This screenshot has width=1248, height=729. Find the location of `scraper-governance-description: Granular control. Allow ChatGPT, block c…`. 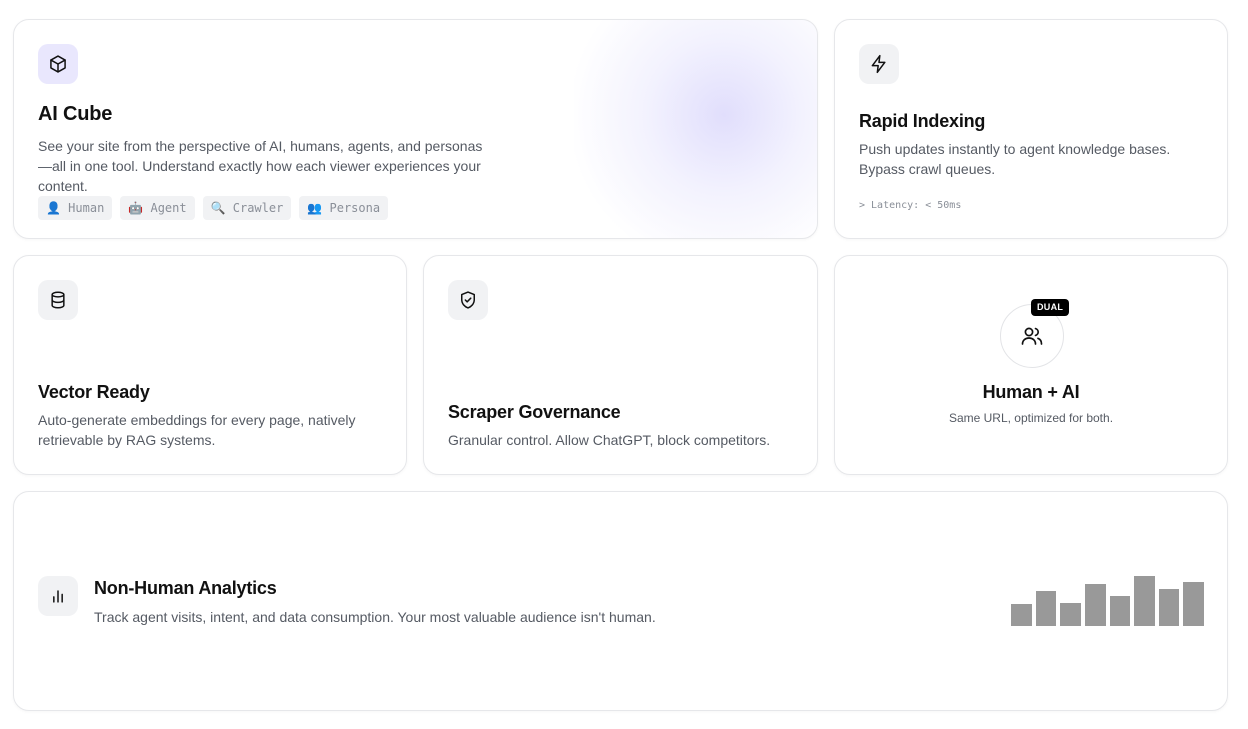

scraper-governance-description: Granular control. Allow ChatGPT, block c… is located at coordinates (609, 440).